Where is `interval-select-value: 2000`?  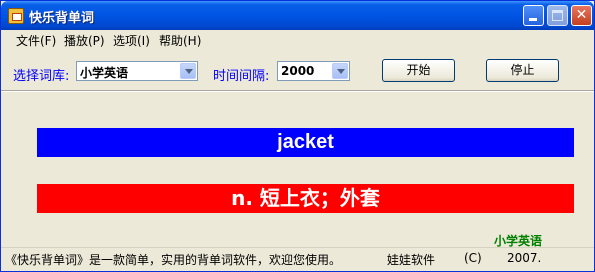 interval-select-value: 2000 is located at coordinates (298, 71).